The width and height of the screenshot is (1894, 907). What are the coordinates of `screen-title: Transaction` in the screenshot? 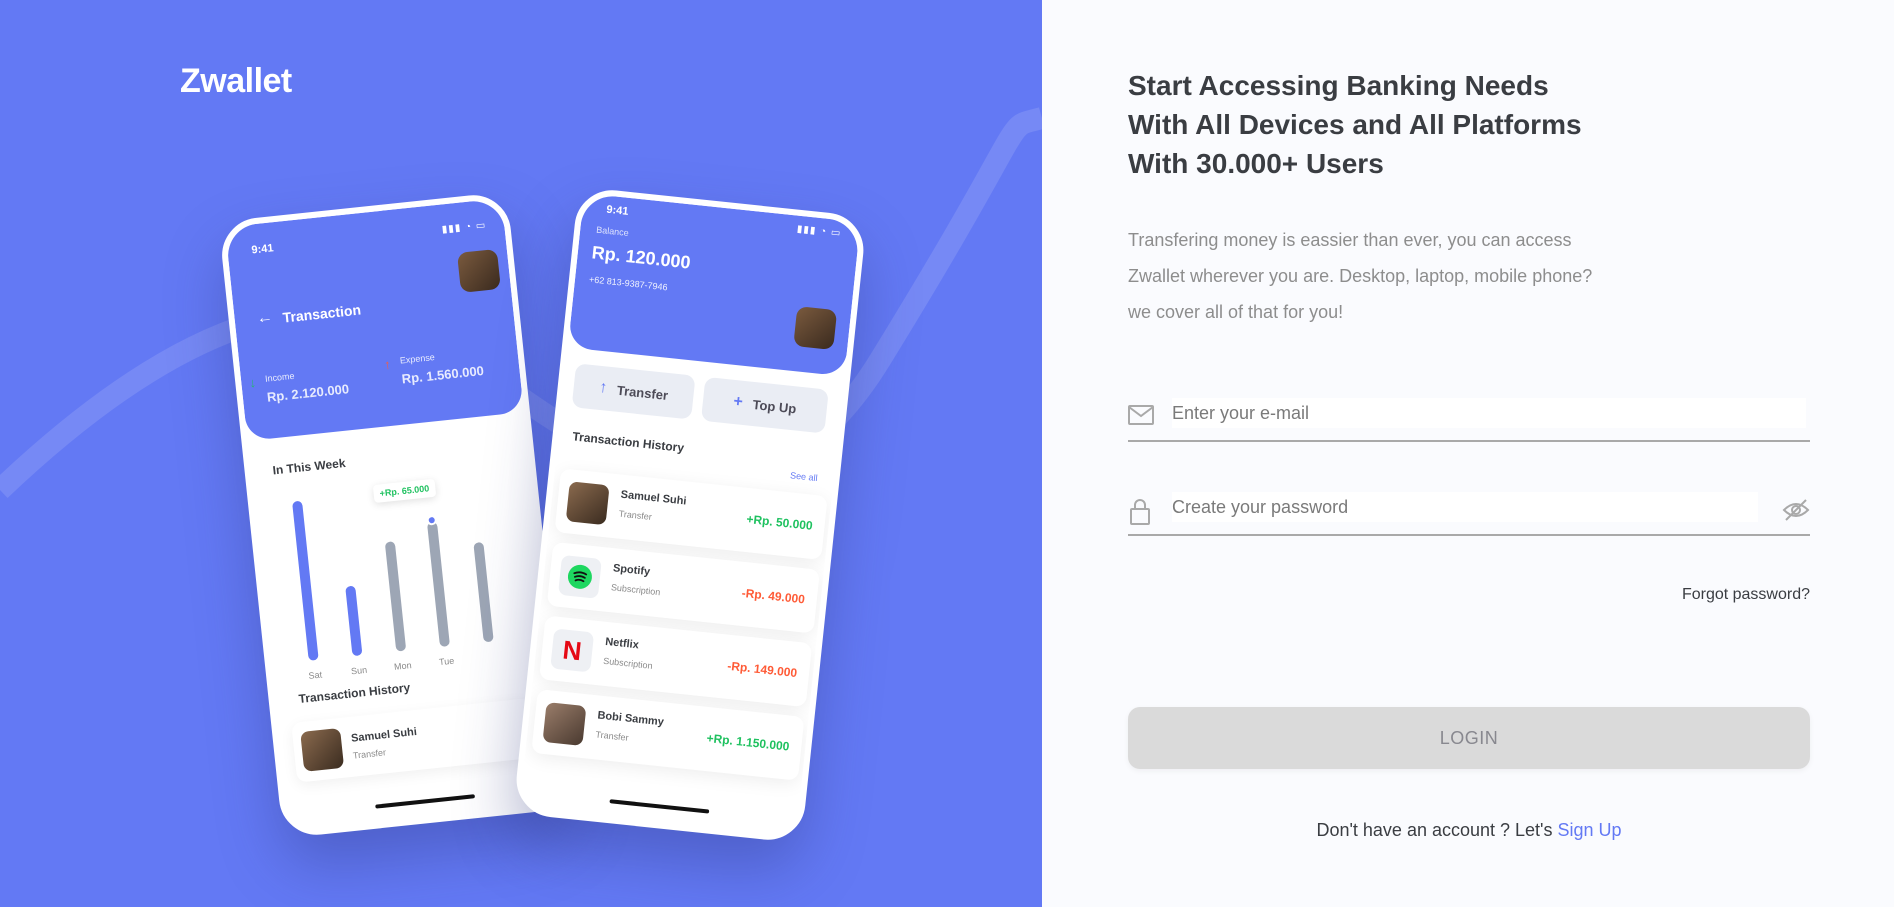 It's located at (321, 313).